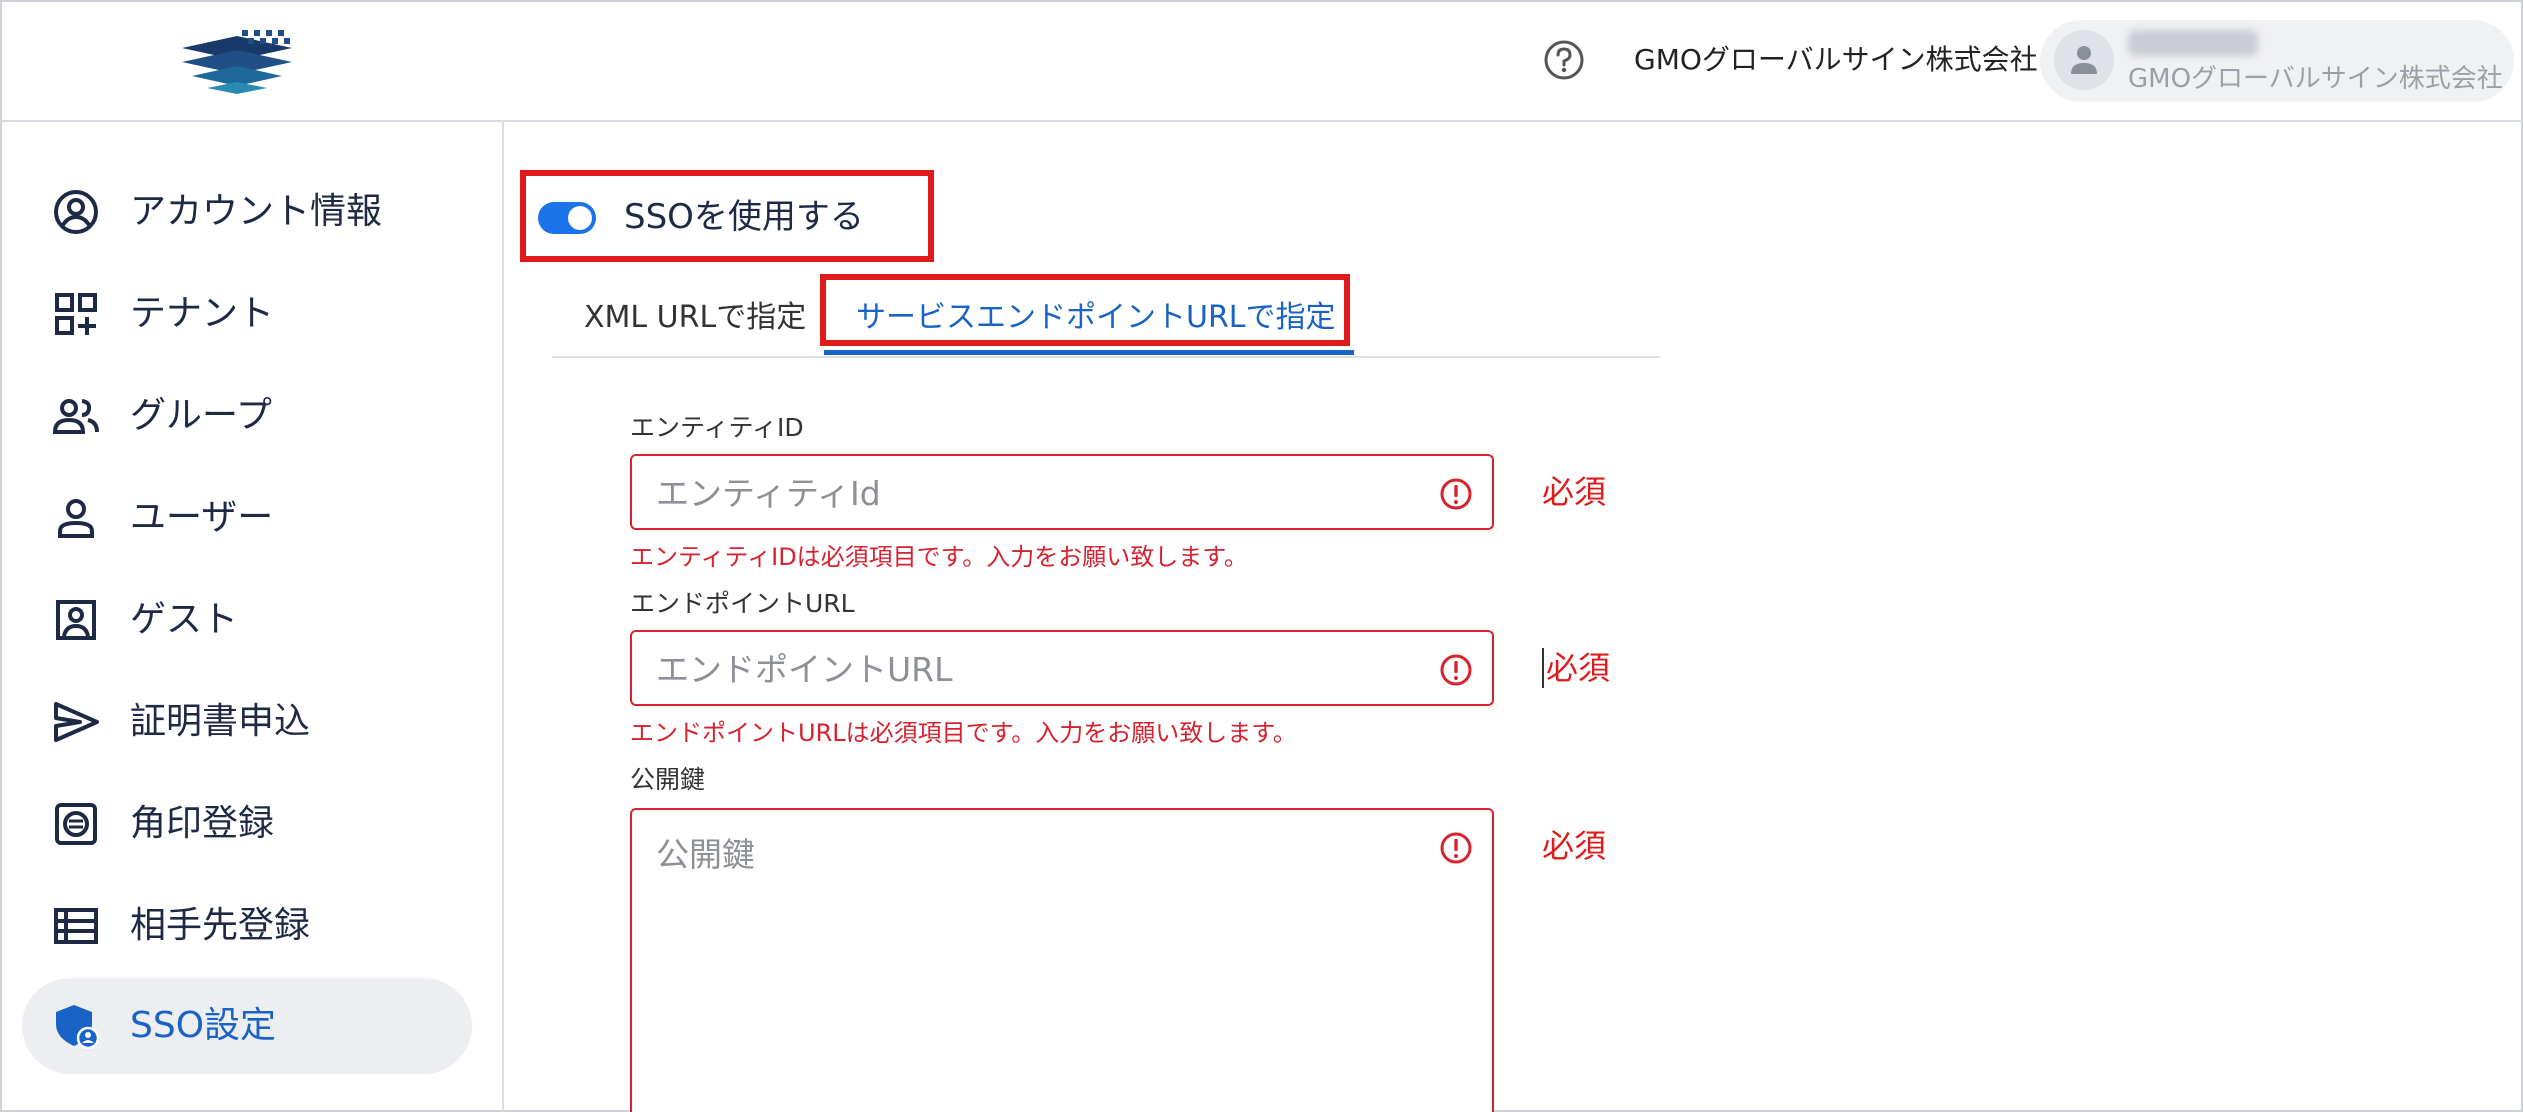  I want to click on user-company: GMOグローバルサイン株式会社, so click(2315, 79).